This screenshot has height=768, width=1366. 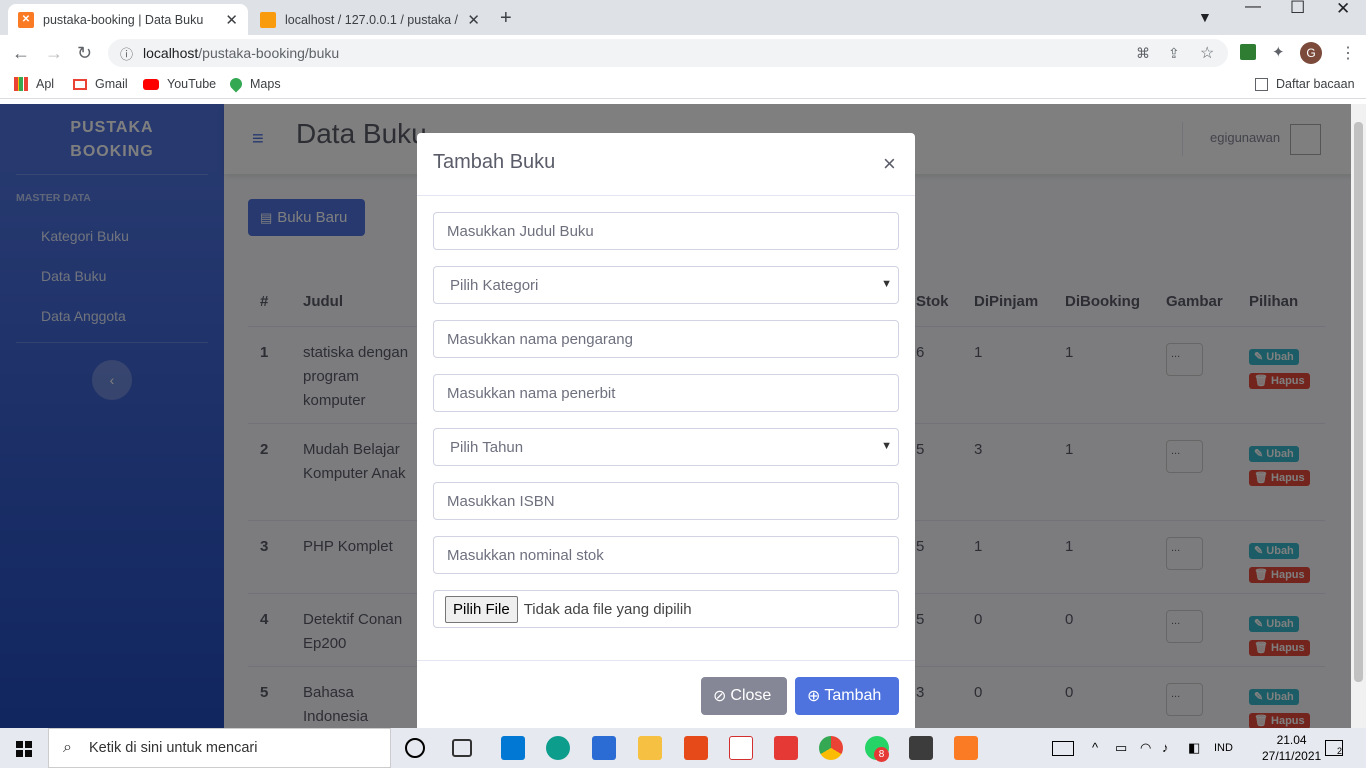 I want to click on edge-icon, so click(x=558, y=748).